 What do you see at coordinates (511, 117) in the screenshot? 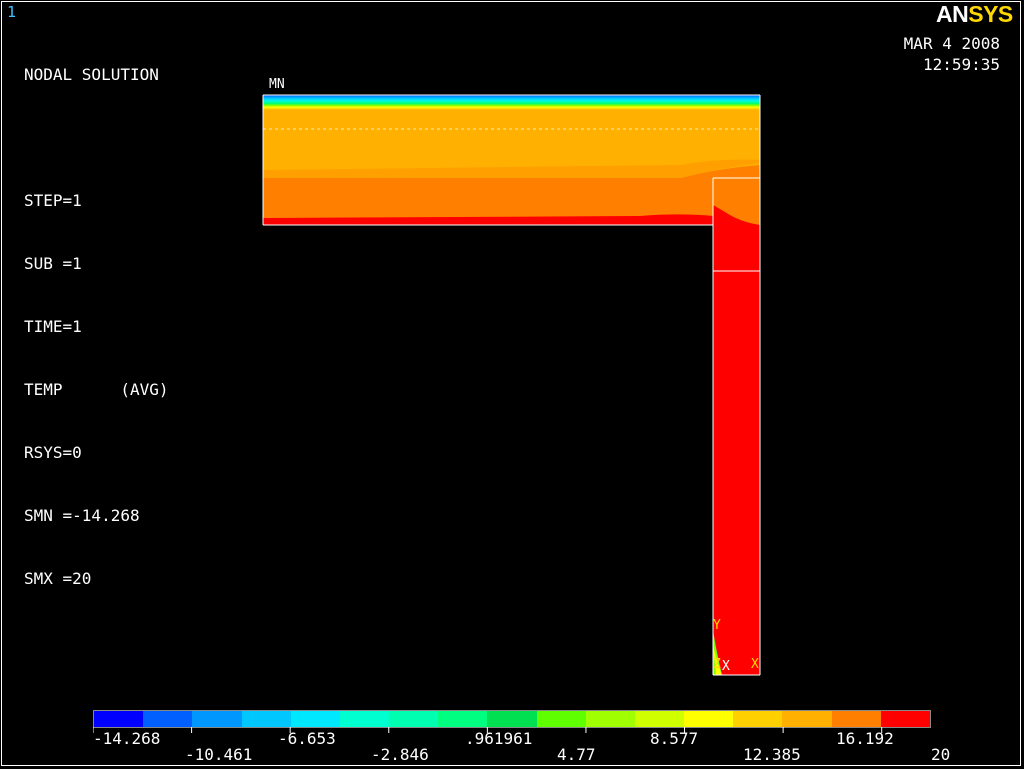
I see `flange-band-cold` at bounding box center [511, 117].